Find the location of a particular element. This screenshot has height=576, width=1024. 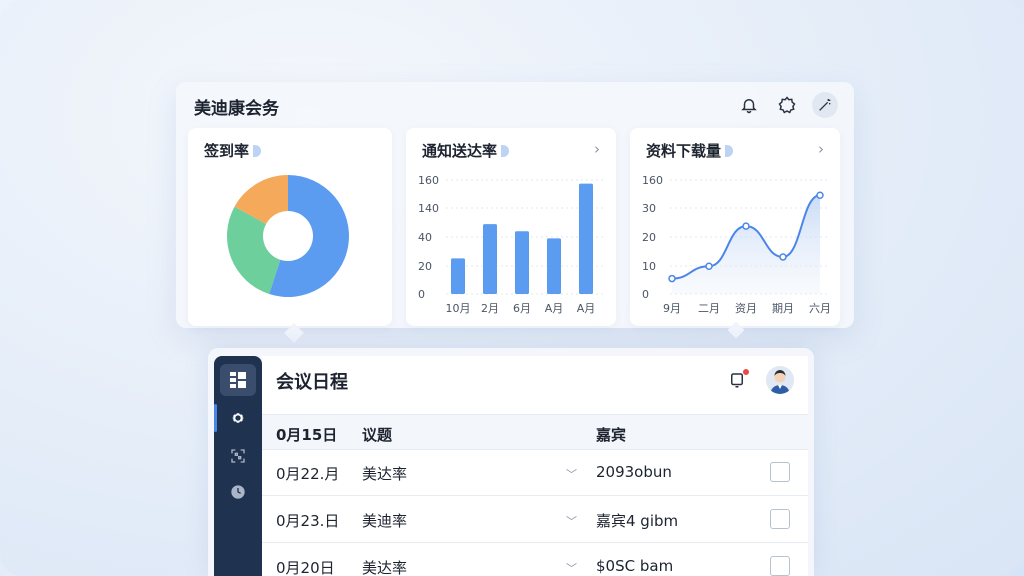

donut-slice is located at coordinates (254, 250).